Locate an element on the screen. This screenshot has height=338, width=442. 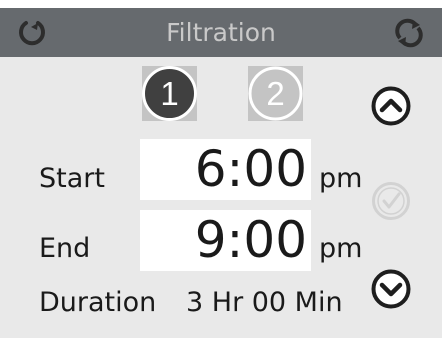
start-label: Start is located at coordinates (72, 178).